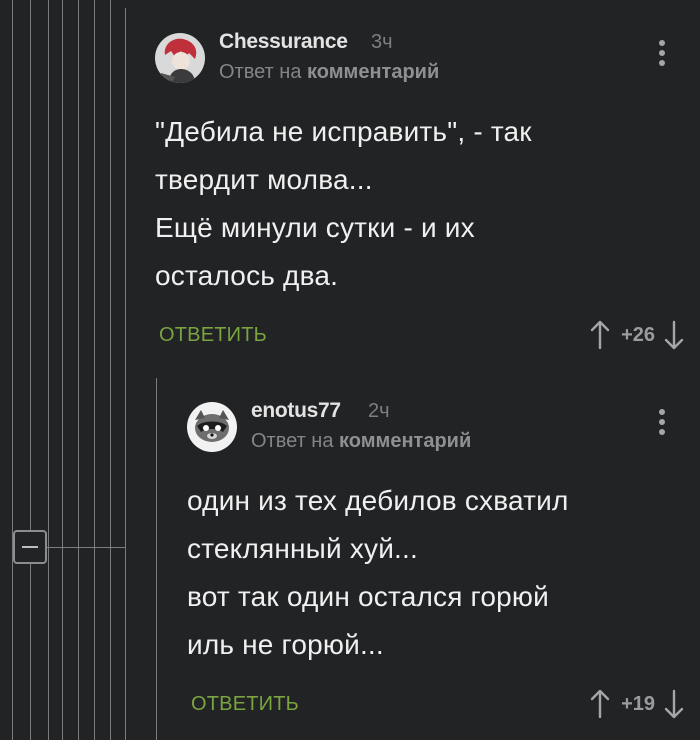 This screenshot has height=740, width=700. Describe the element at coordinates (368, 596) in the screenshot. I see `comment-line: вот так один остался горюй` at that location.